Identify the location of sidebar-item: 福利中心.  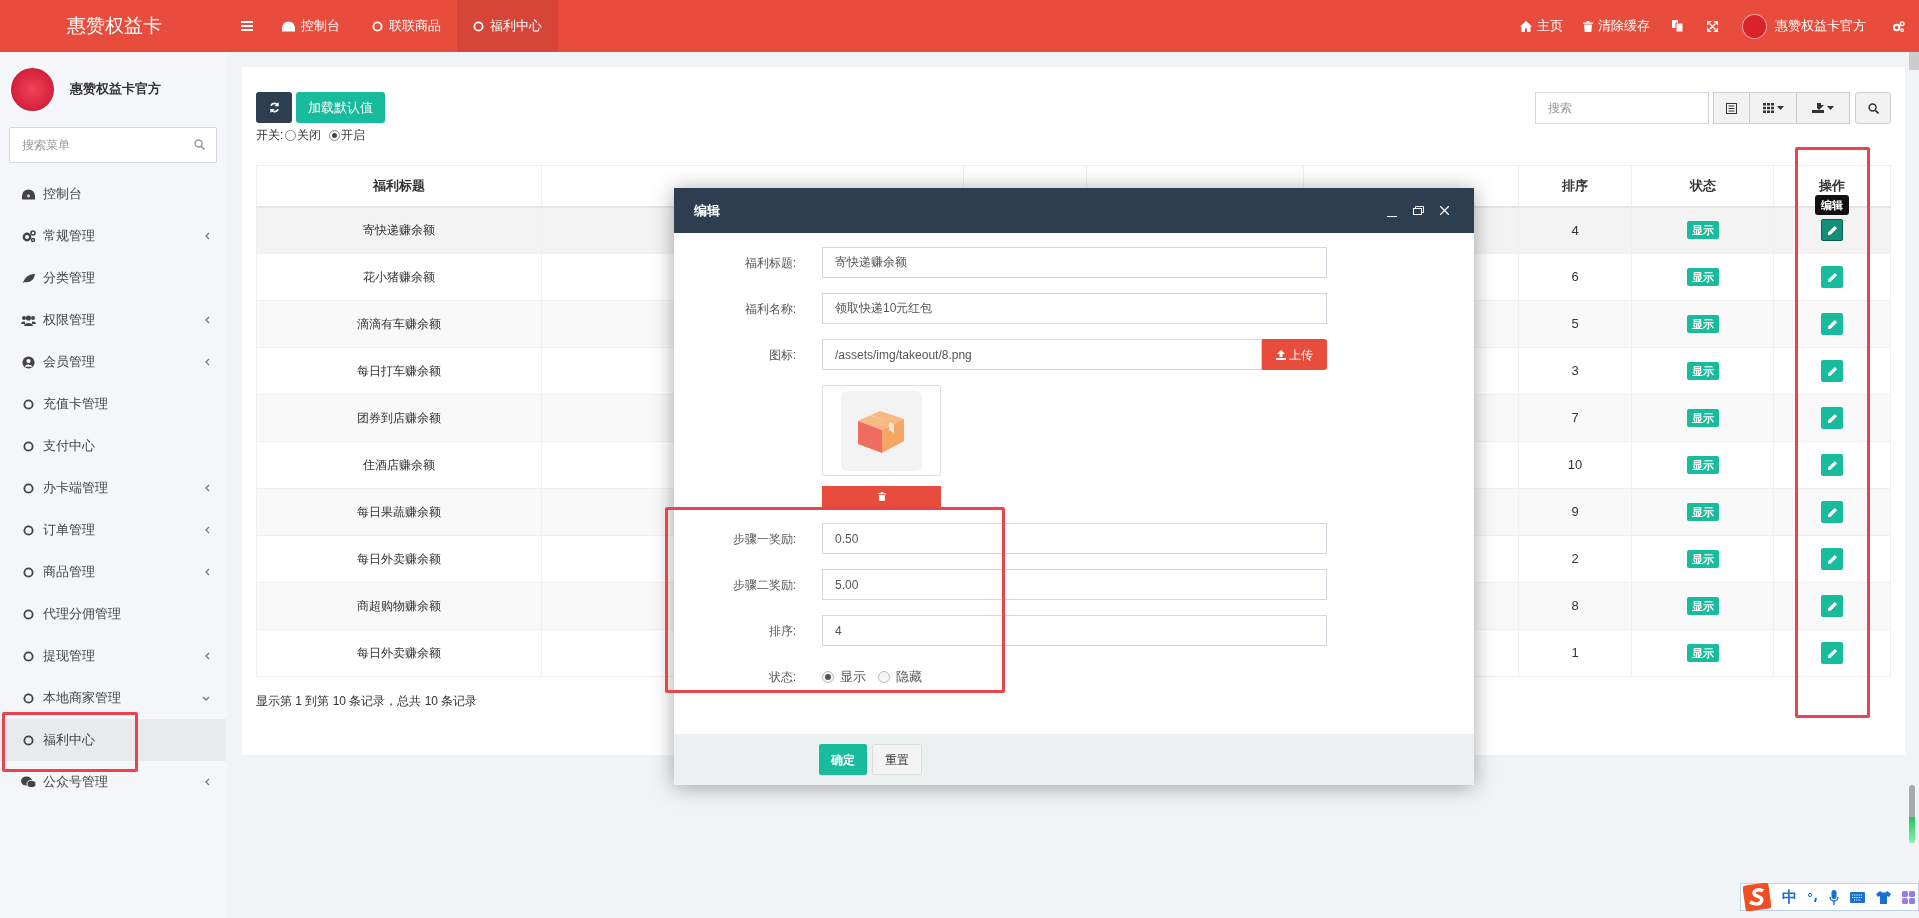
(113, 740).